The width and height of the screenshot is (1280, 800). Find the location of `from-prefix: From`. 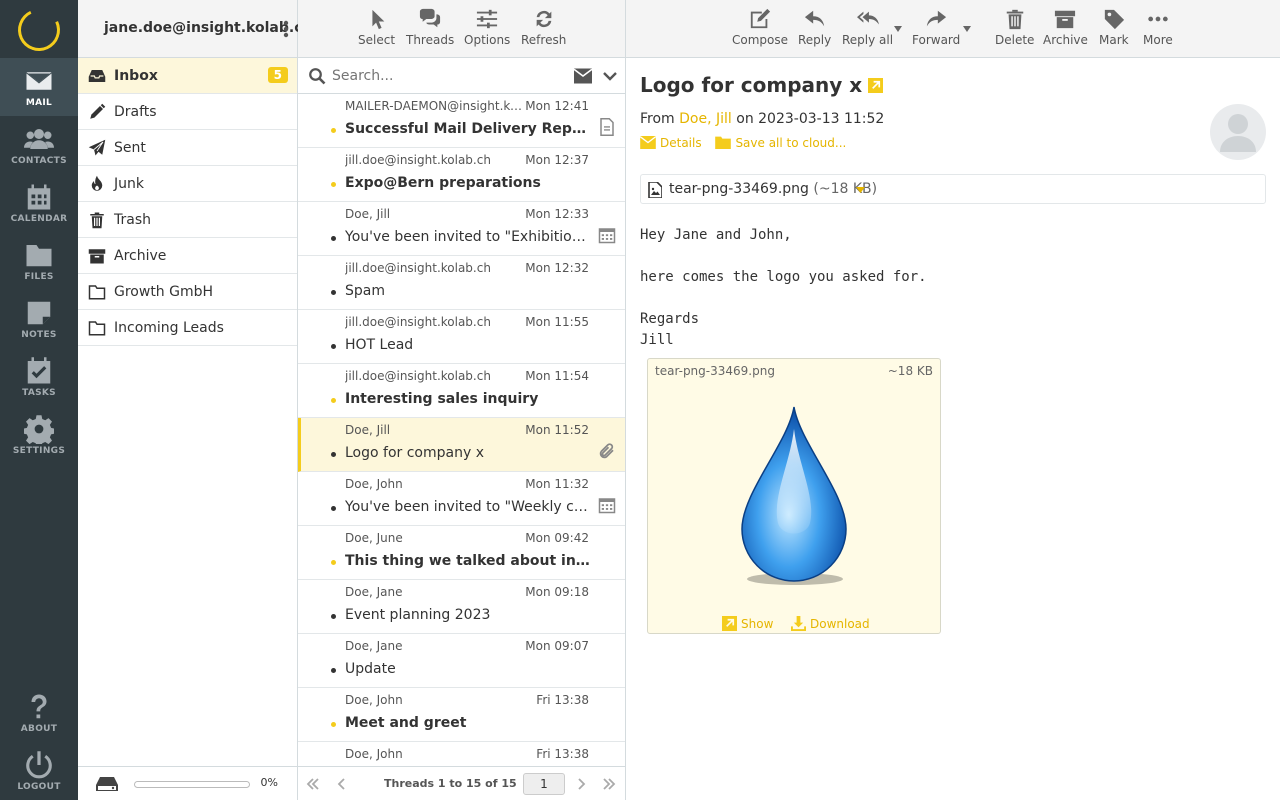

from-prefix: From is located at coordinates (657, 119).